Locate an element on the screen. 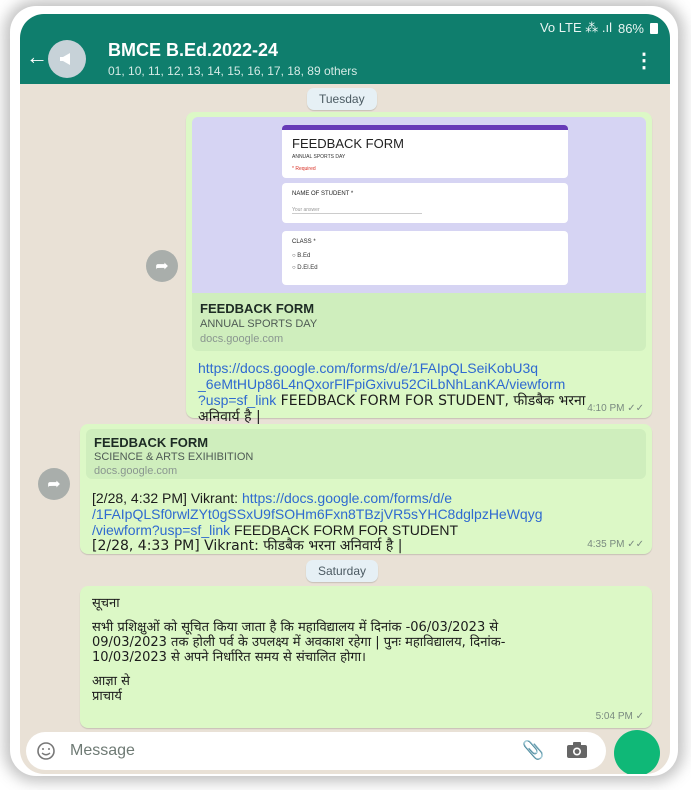 This screenshot has height=790, width=691. form-heading: FEEDBACK FORM is located at coordinates (348, 143).